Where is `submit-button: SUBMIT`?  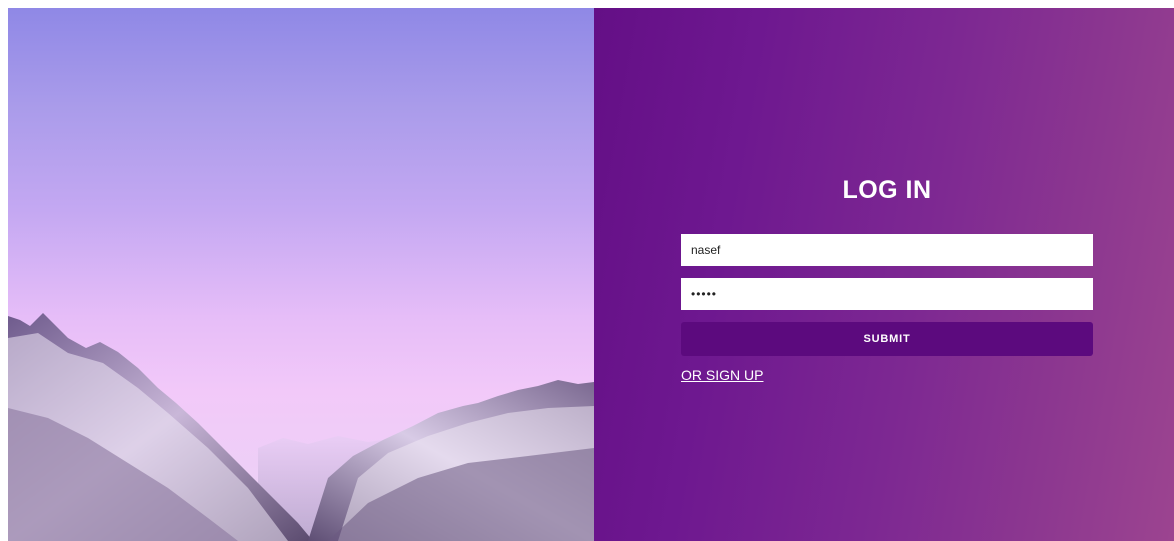
submit-button: SUBMIT is located at coordinates (887, 339).